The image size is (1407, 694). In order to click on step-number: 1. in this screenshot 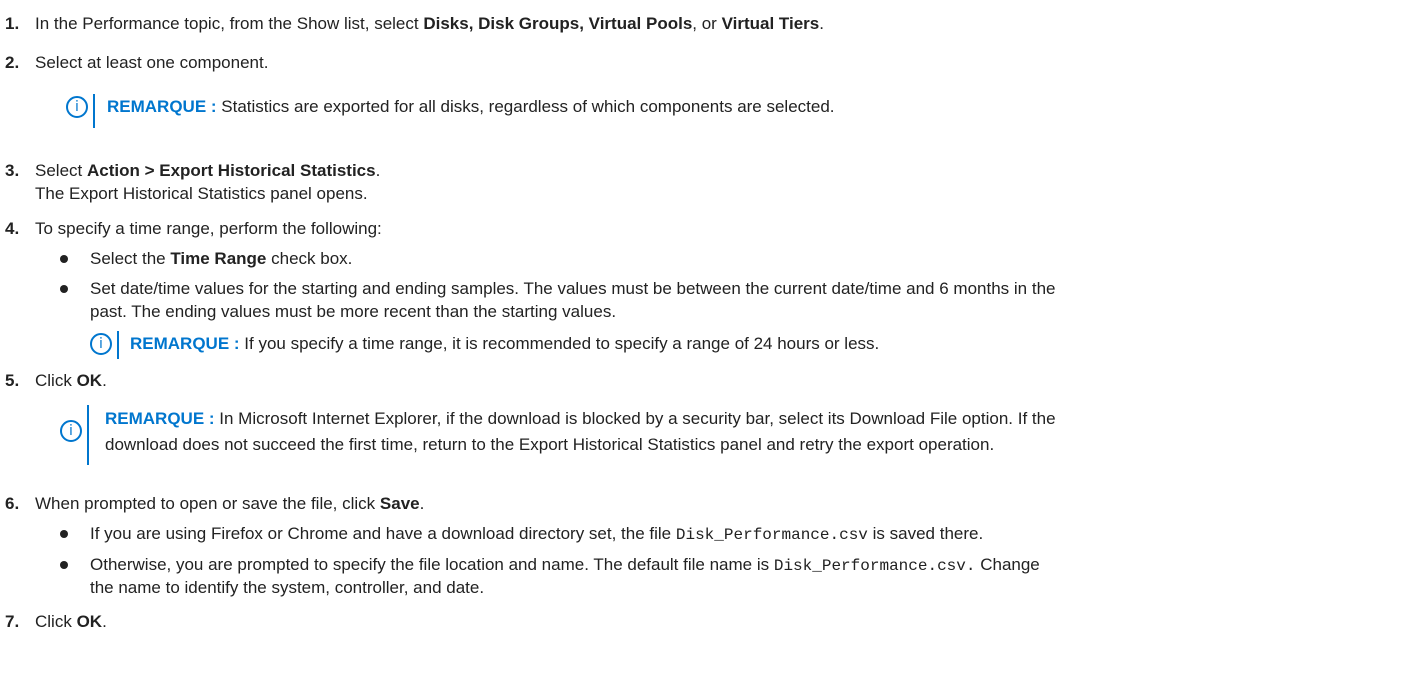, I will do `click(12, 23)`.